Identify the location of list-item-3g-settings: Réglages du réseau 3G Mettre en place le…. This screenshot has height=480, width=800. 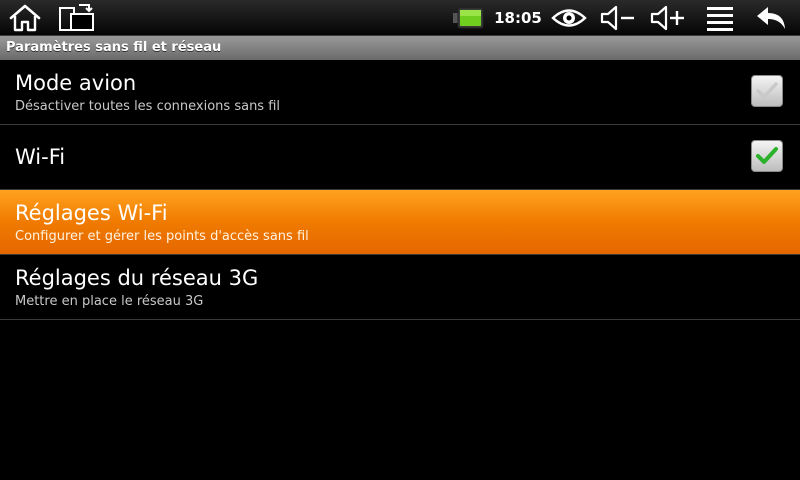
(400, 287).